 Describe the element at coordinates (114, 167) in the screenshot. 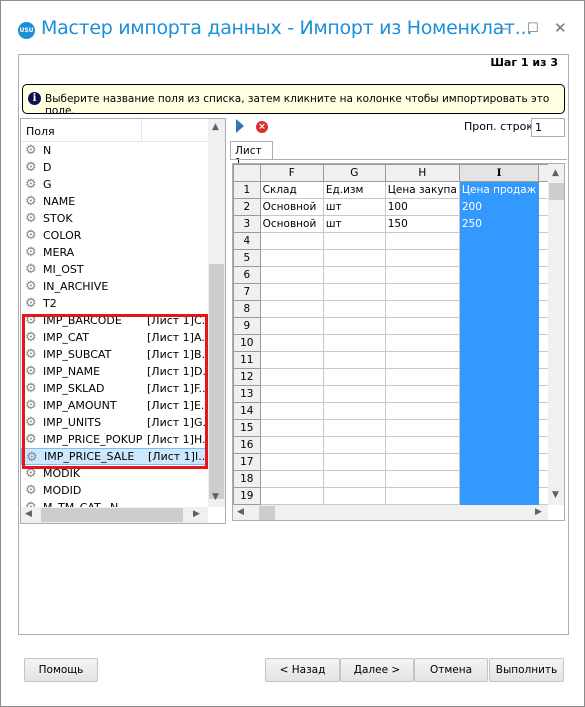

I see `field-item: ⚙ D` at that location.